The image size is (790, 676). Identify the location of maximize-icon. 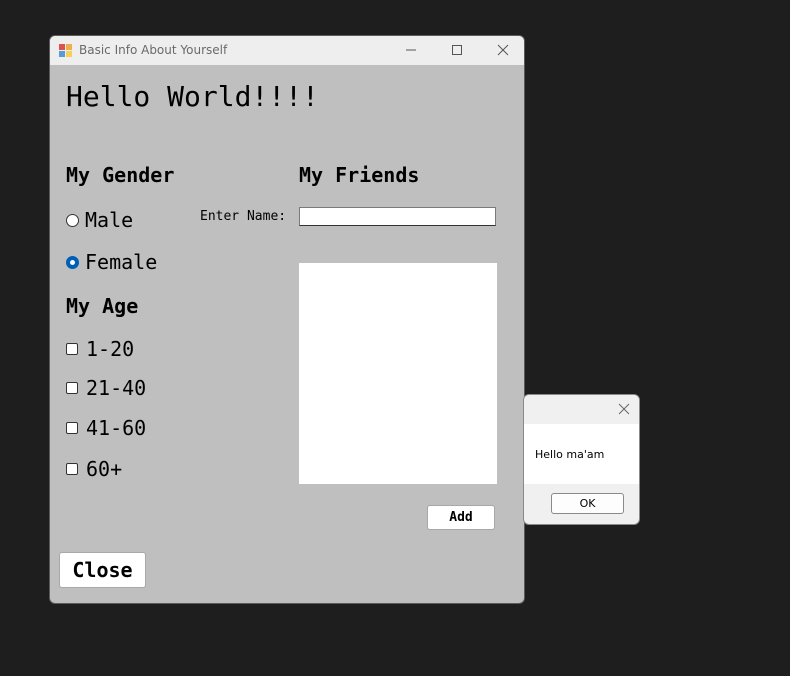
(457, 50).